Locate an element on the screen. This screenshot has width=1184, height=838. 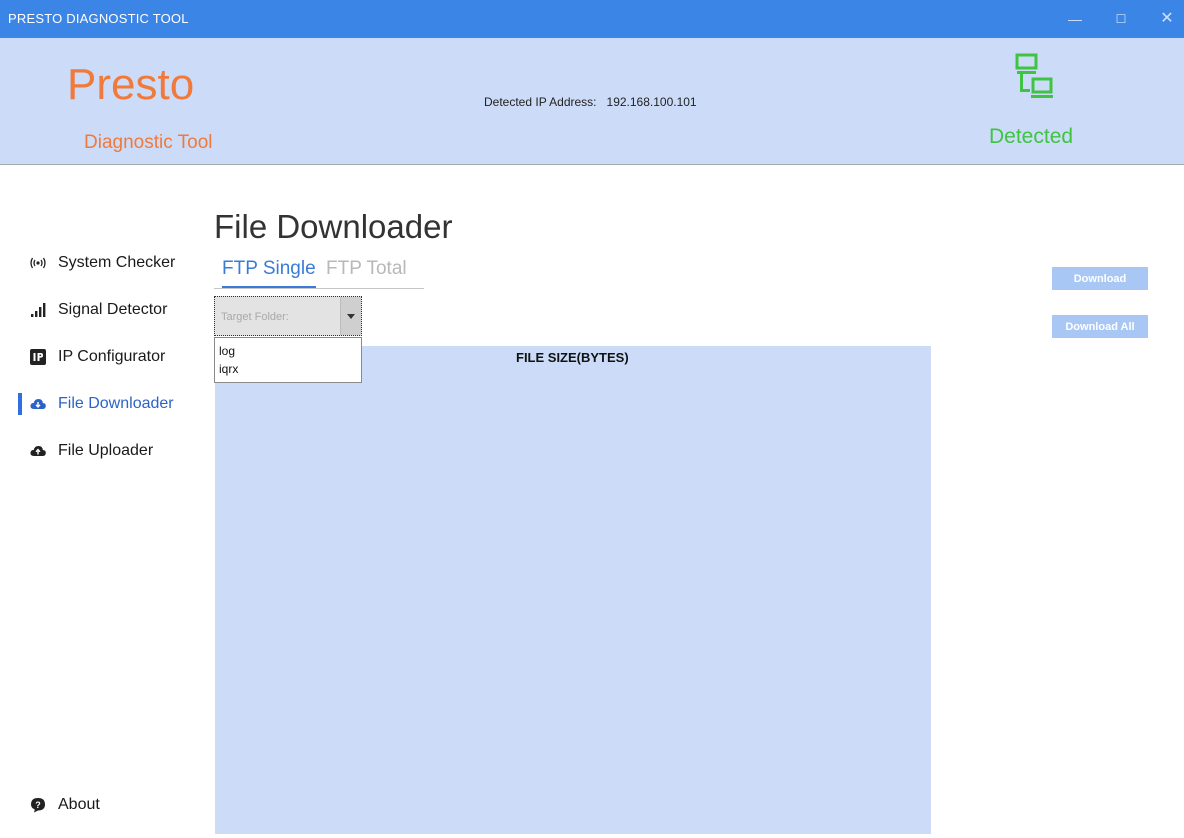
tab-ftp-single: FTP Single is located at coordinates (269, 273).